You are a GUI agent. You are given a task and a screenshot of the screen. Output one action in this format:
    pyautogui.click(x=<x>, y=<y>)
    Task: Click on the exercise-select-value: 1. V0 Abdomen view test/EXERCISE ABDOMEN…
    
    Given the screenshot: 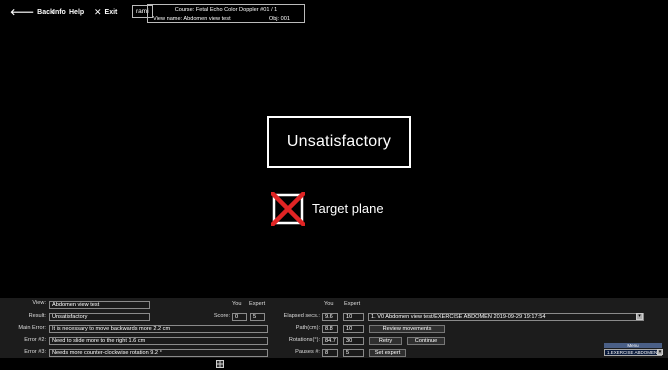 What is the action you would take?
    pyautogui.click(x=458, y=317)
    